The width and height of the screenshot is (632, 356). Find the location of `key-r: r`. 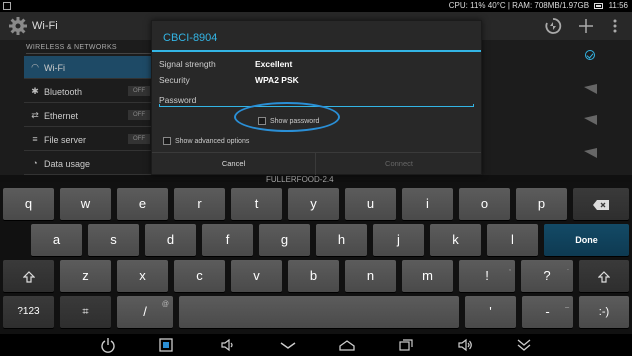

key-r: r is located at coordinates (199, 204).